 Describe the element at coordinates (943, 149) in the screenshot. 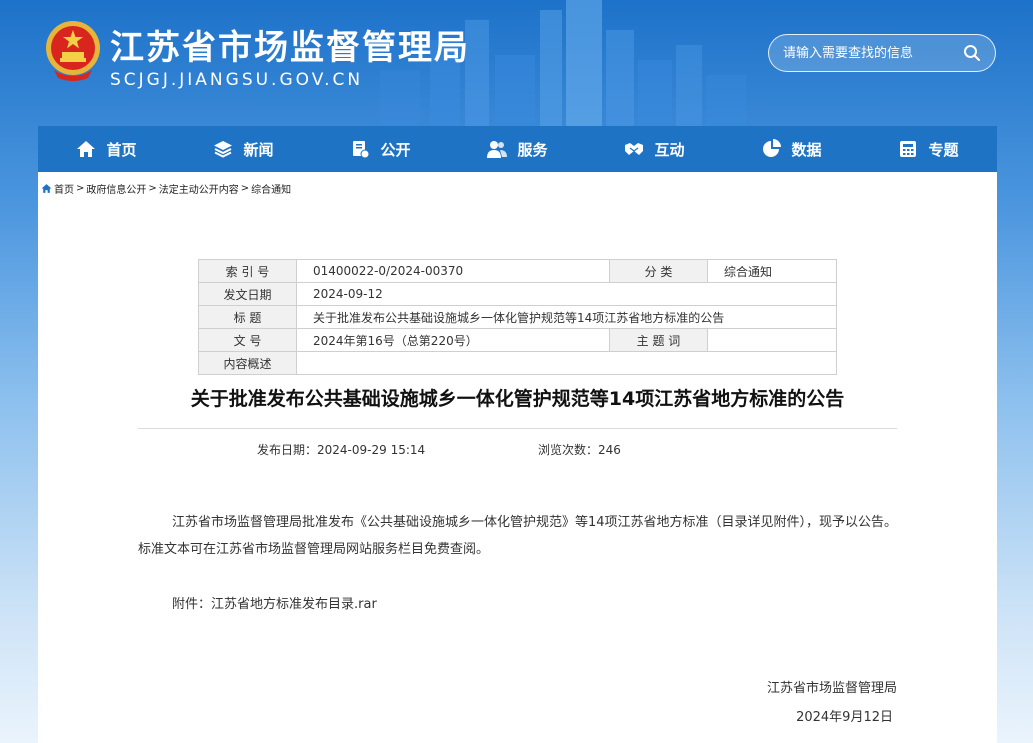

I see `nav-label: 专题` at that location.